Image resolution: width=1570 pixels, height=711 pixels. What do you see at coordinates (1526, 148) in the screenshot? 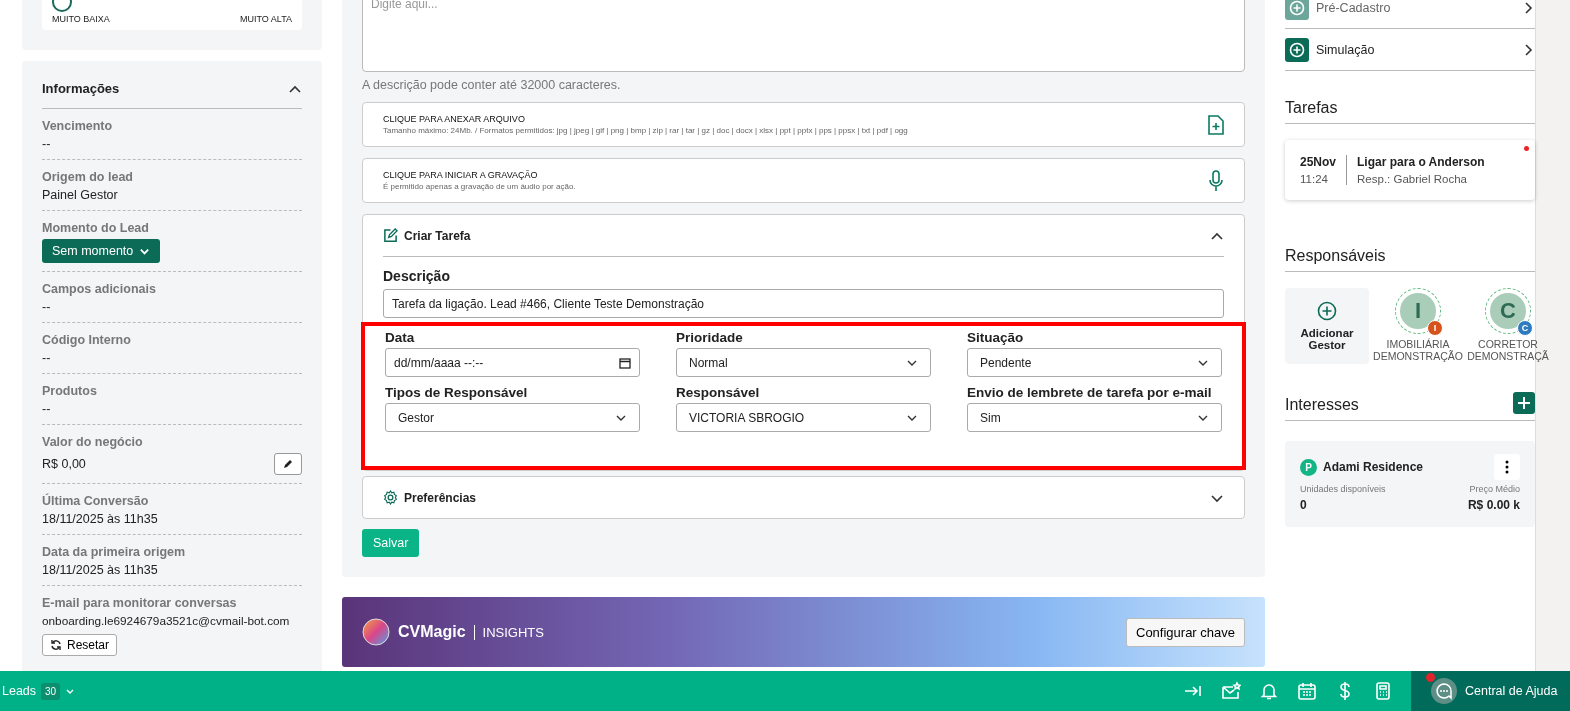
I see `unread-dot` at bounding box center [1526, 148].